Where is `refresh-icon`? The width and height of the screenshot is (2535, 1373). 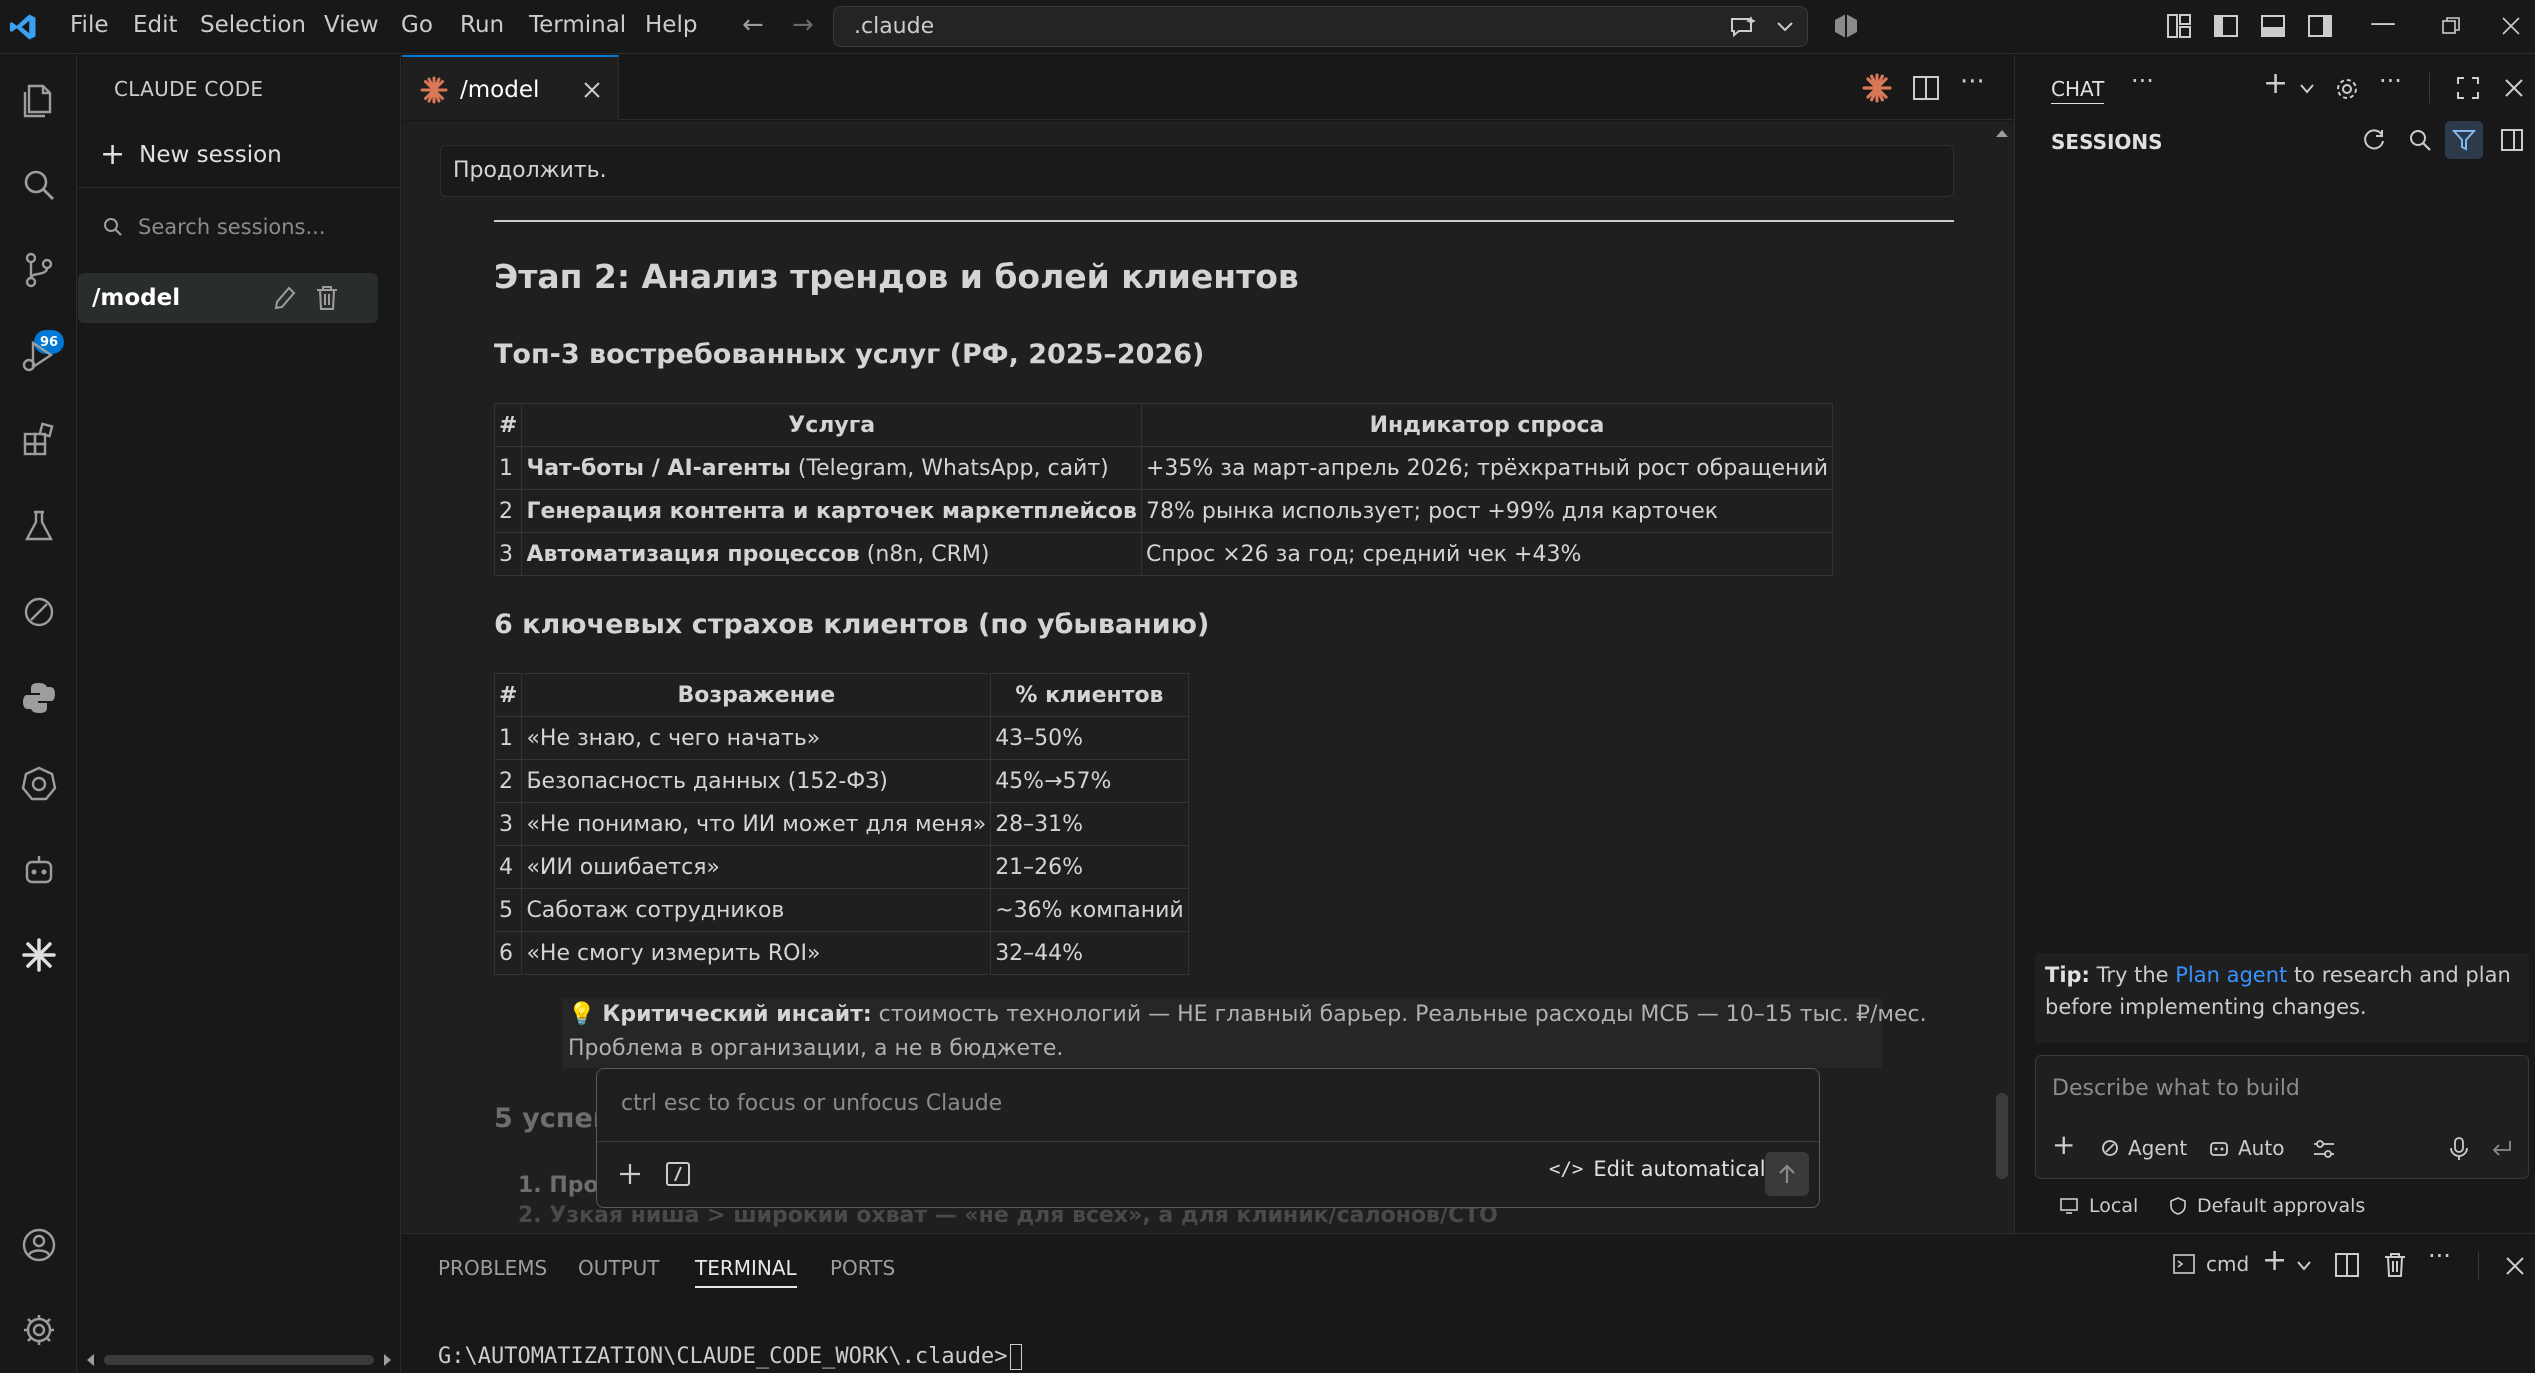 refresh-icon is located at coordinates (2374, 140).